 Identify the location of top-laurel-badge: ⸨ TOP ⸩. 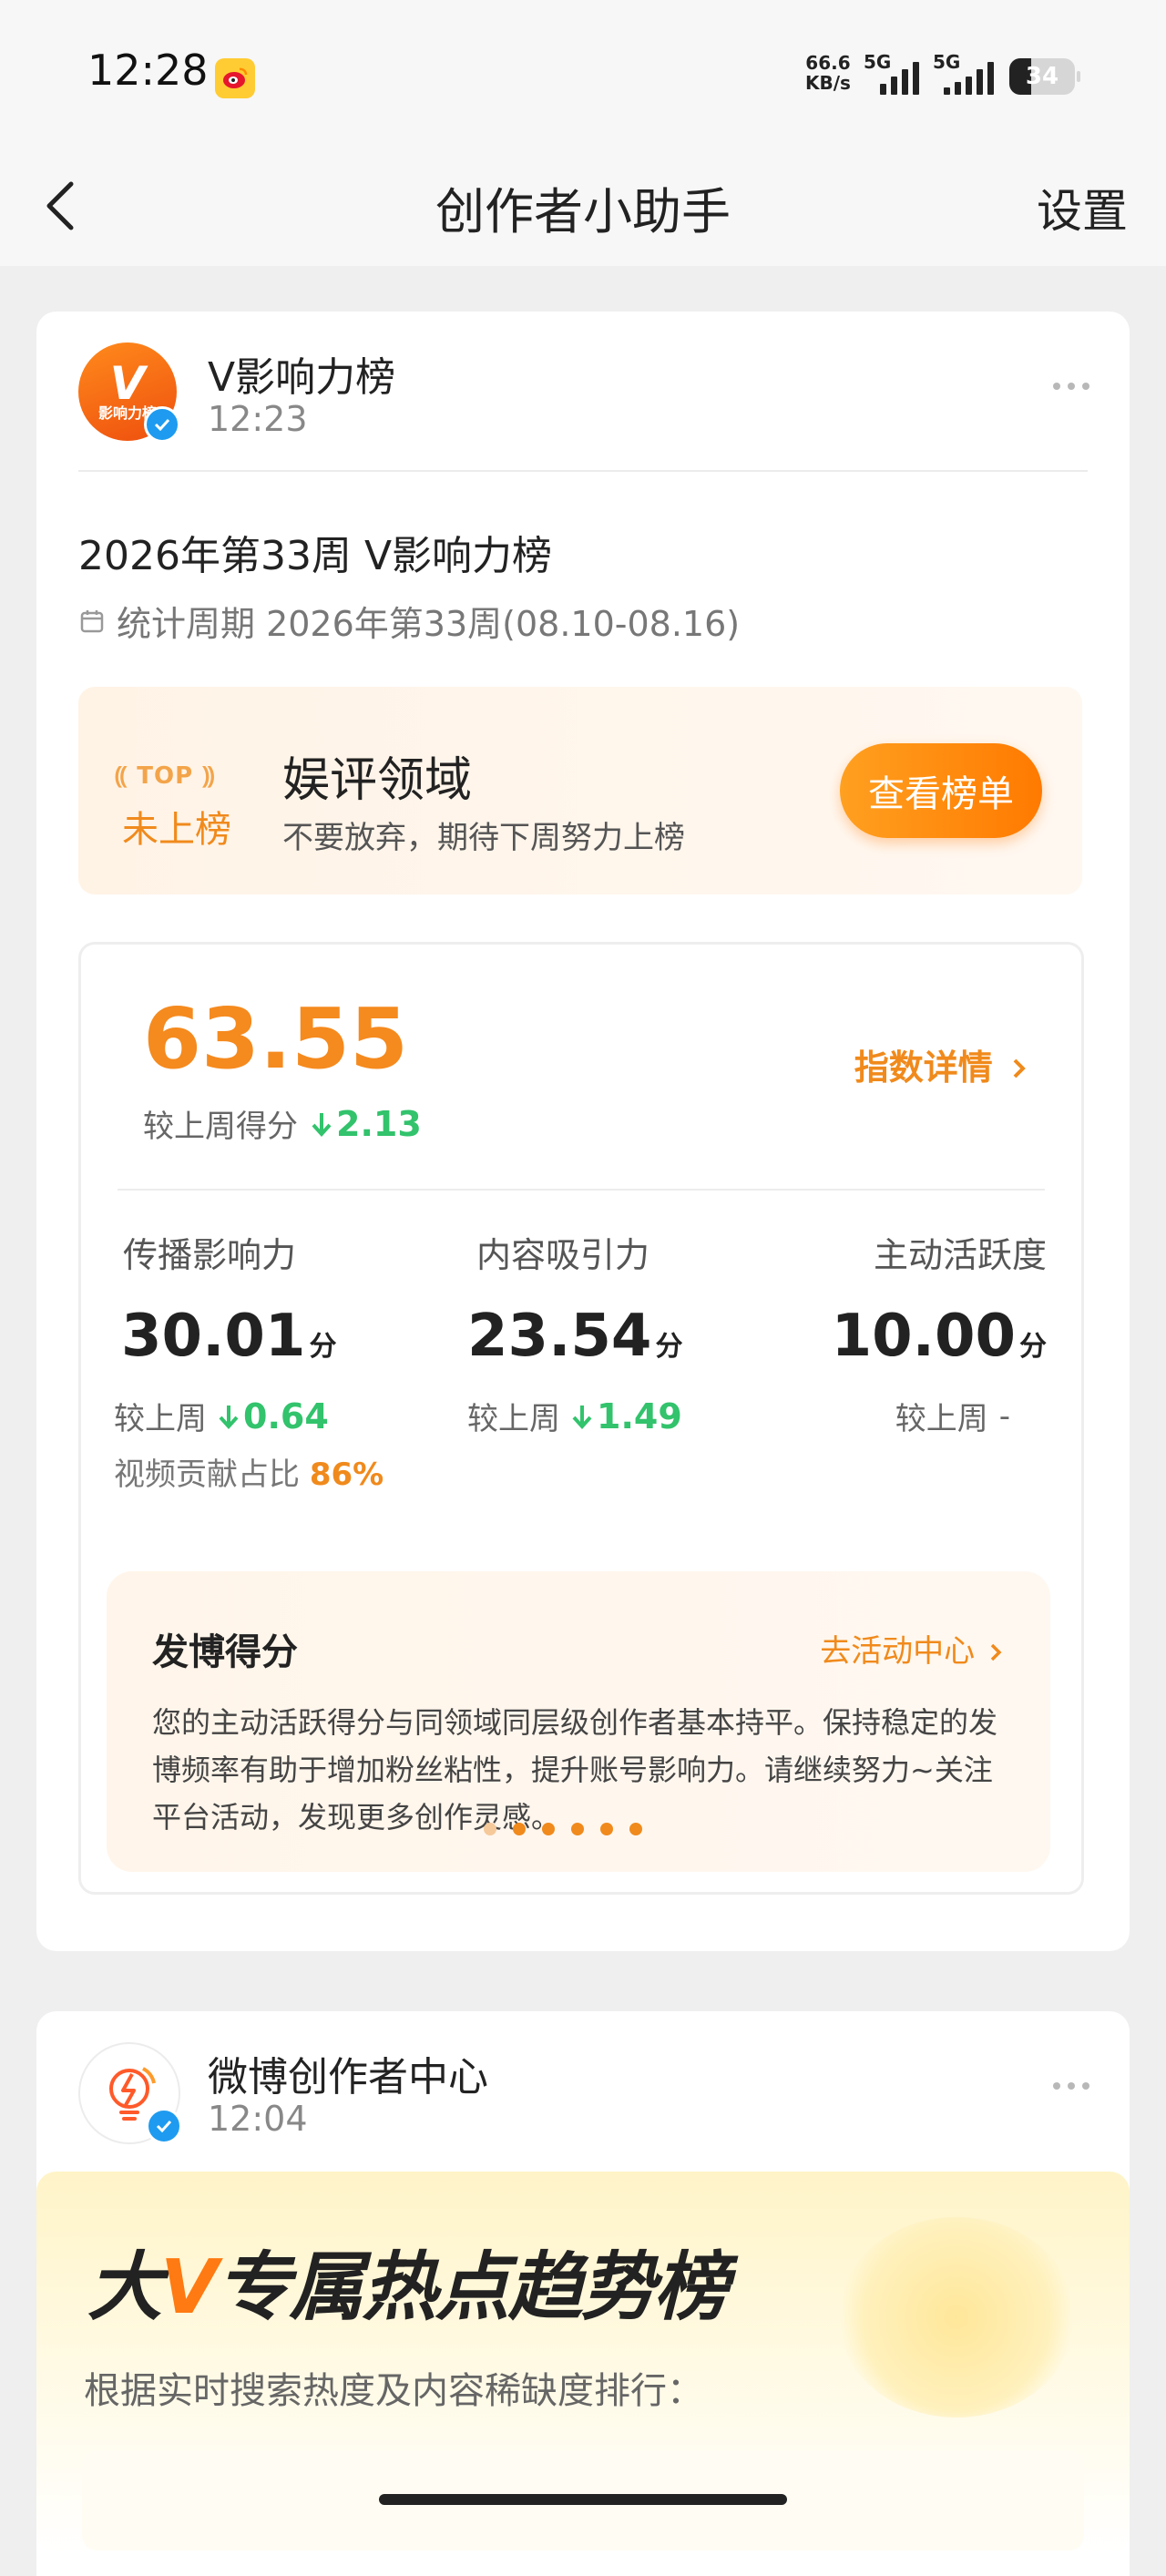
(165, 776).